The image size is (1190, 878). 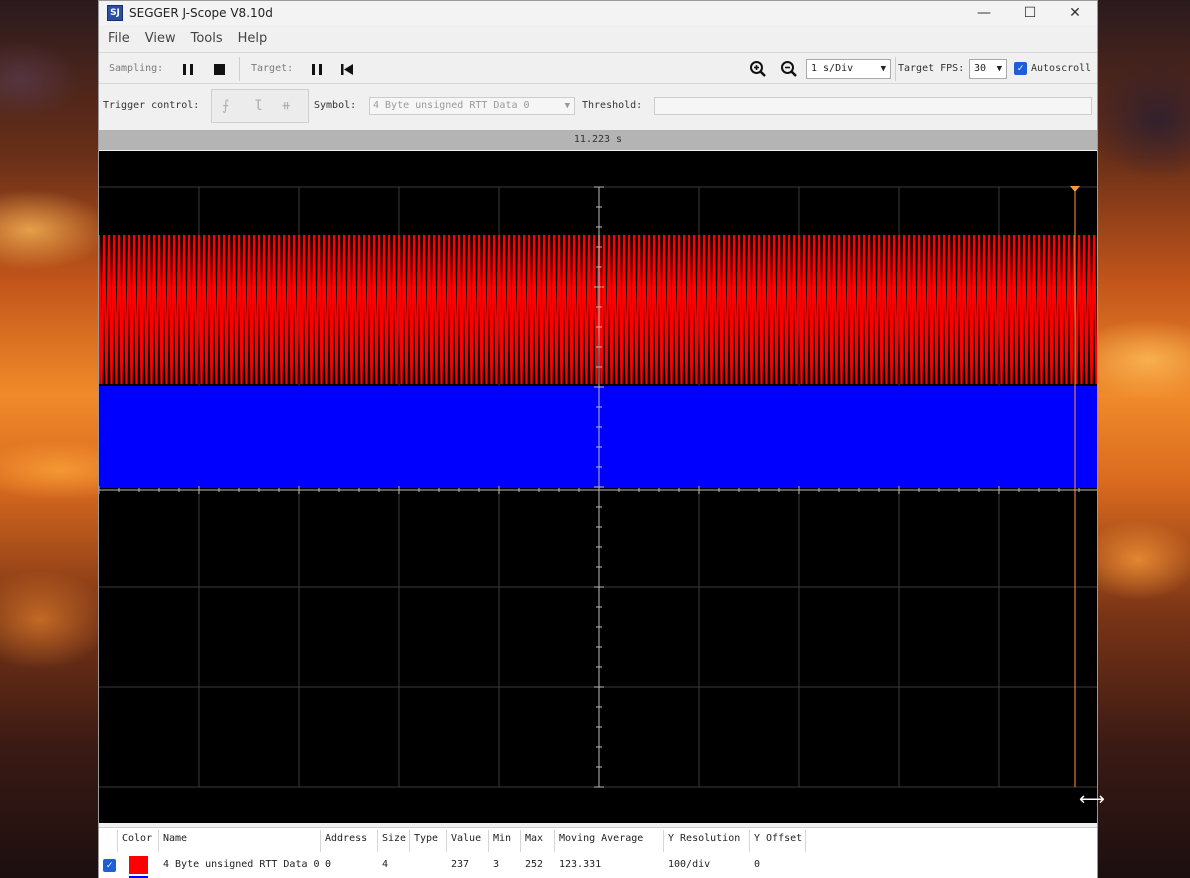 I want to click on zoom-in-icon, so click(x=758, y=69).